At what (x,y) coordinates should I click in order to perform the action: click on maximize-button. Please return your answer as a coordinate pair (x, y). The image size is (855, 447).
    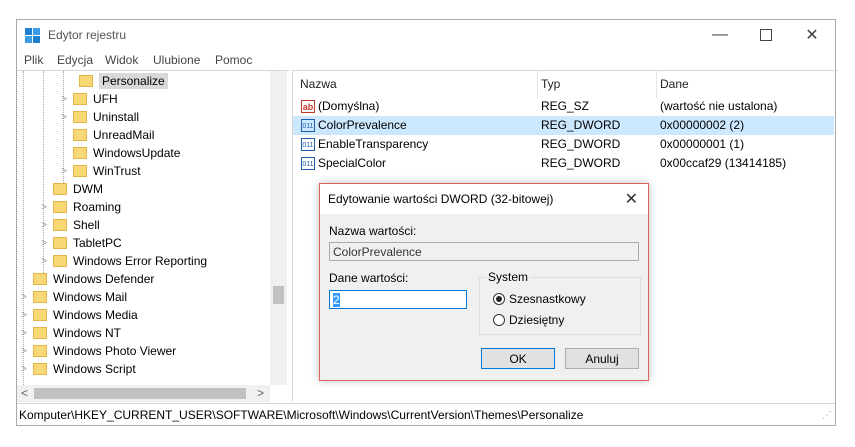
    Looking at the image, I should click on (766, 35).